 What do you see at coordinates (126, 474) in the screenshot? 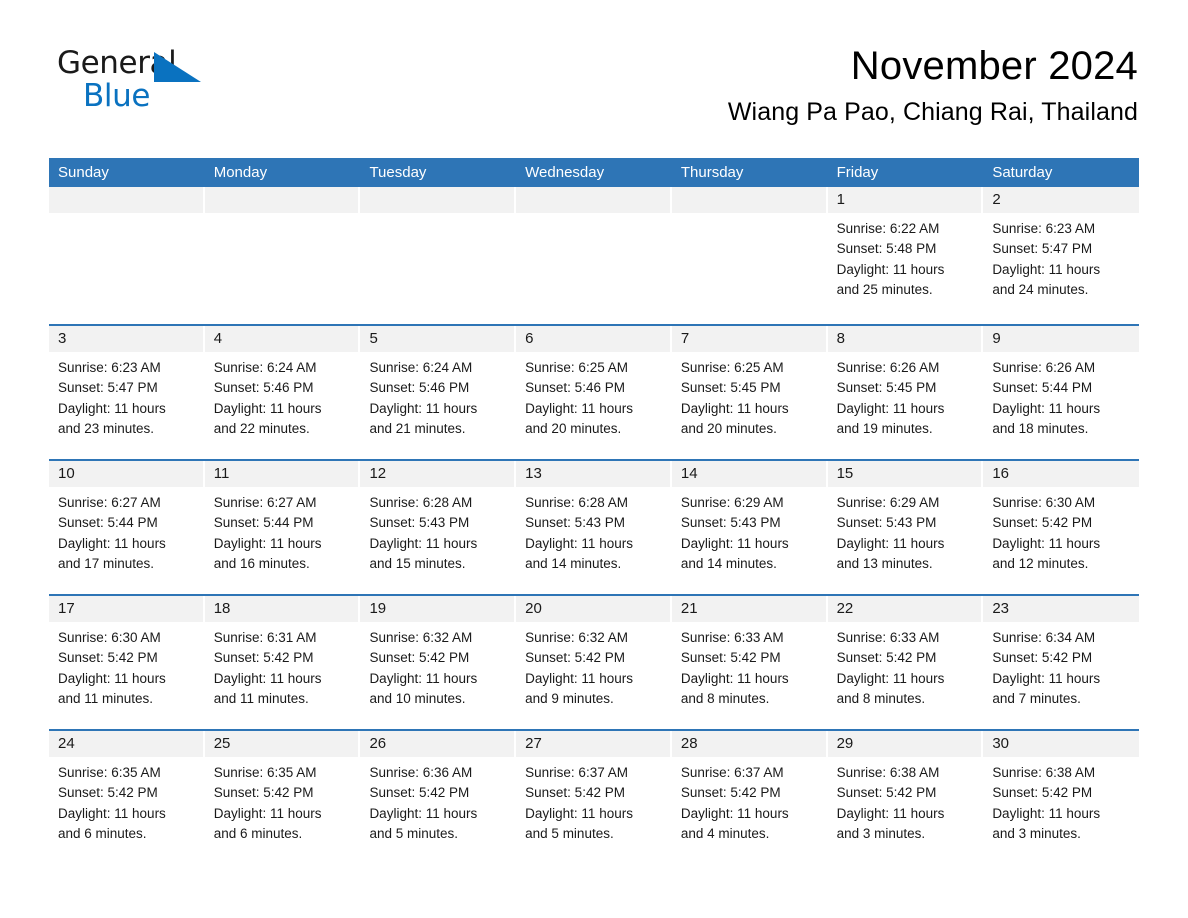
I see `day-number-strip: 10` at bounding box center [126, 474].